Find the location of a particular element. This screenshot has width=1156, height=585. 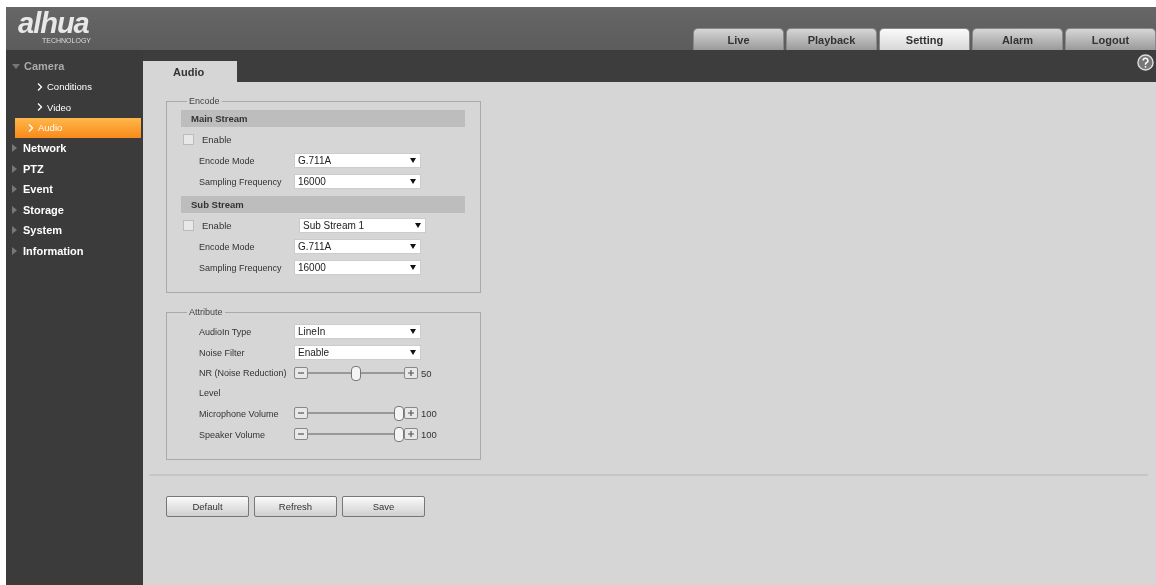

field-label: Noise Filter is located at coordinates (222, 353).